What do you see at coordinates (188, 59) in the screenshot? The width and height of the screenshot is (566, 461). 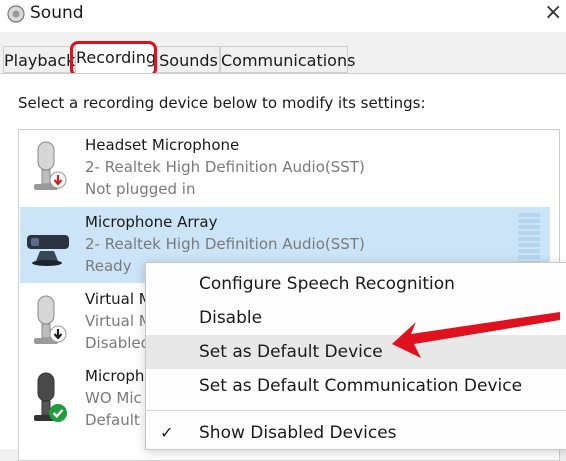 I see `tab-sounds: Sounds` at bounding box center [188, 59].